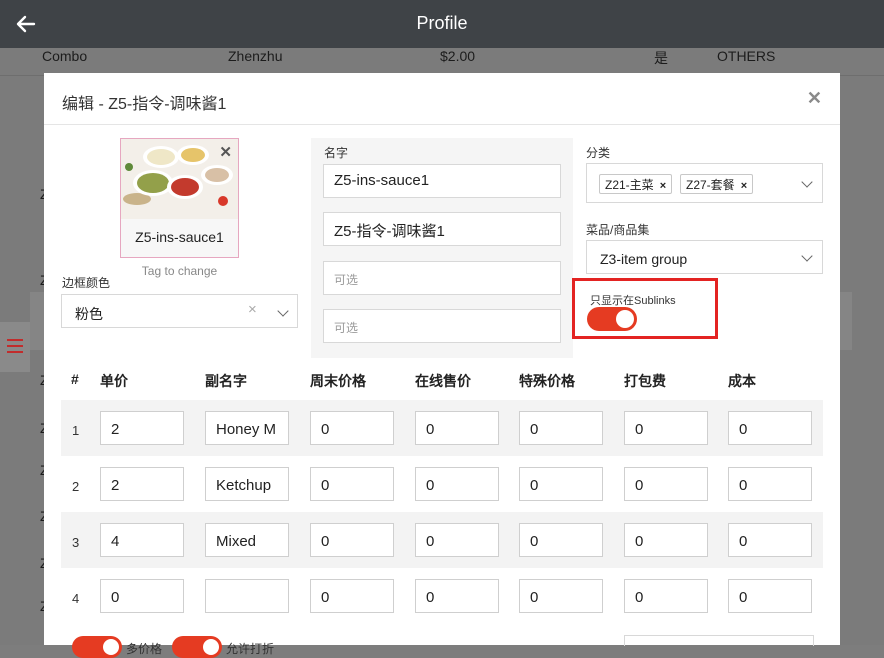 Image resolution: width=884 pixels, height=658 pixels. I want to click on row-number: 3, so click(76, 542).